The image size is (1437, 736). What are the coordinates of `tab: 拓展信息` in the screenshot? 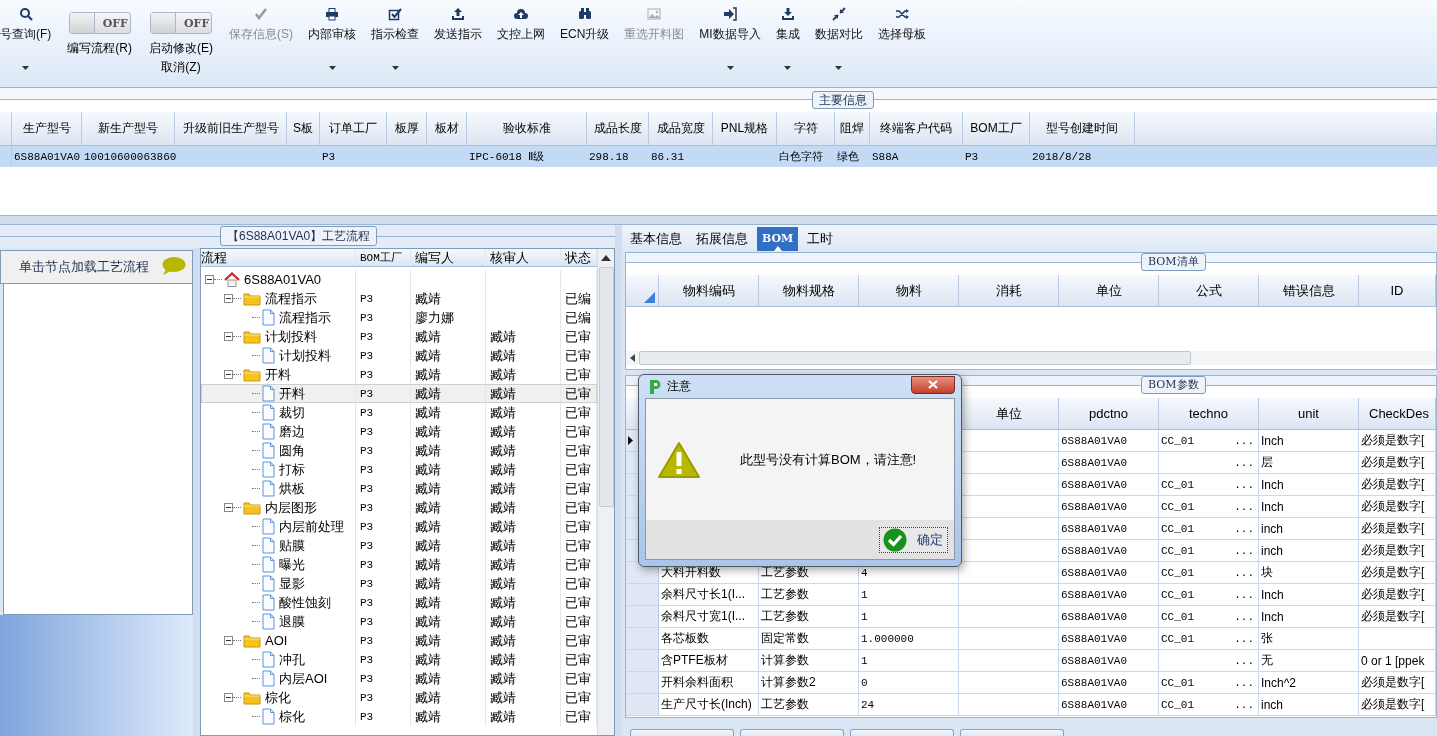 It's located at (722, 238).